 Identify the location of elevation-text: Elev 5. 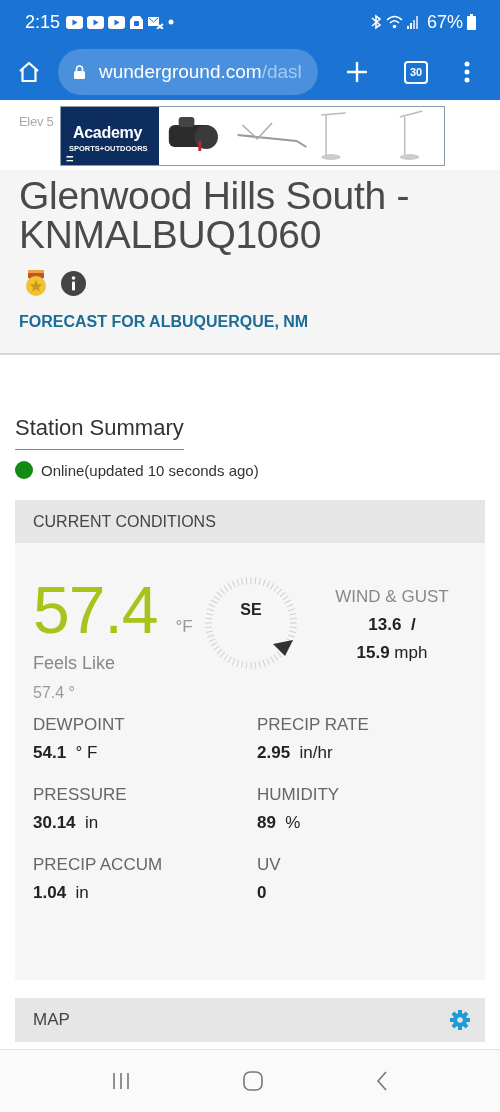
(37, 121).